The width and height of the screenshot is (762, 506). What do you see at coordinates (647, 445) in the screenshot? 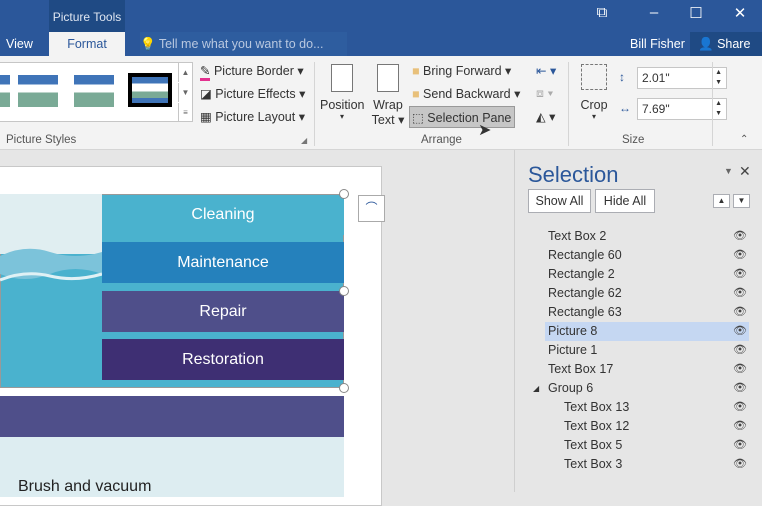
I see `selection-item: Text Box 5 👁` at bounding box center [647, 445].